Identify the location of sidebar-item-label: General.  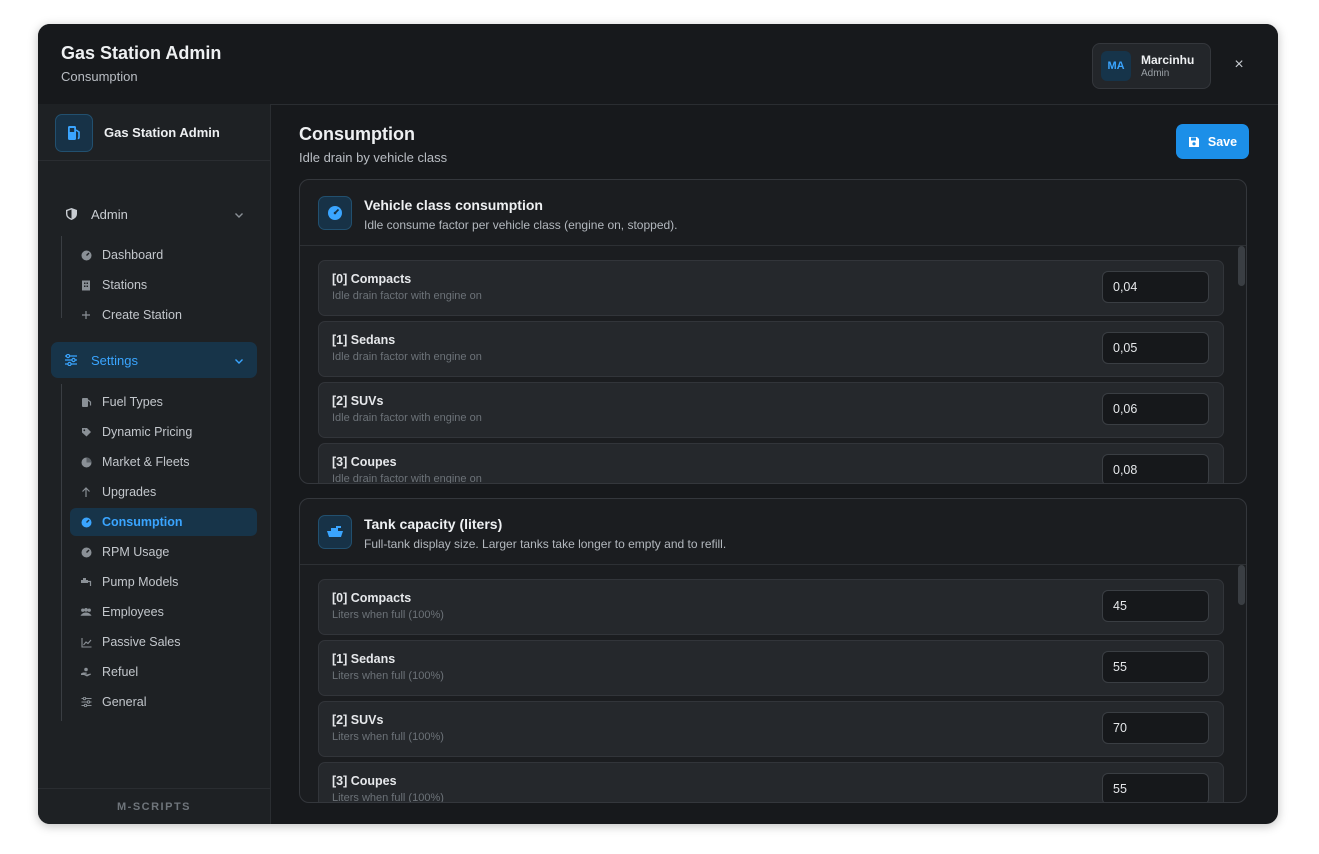
(124, 702).